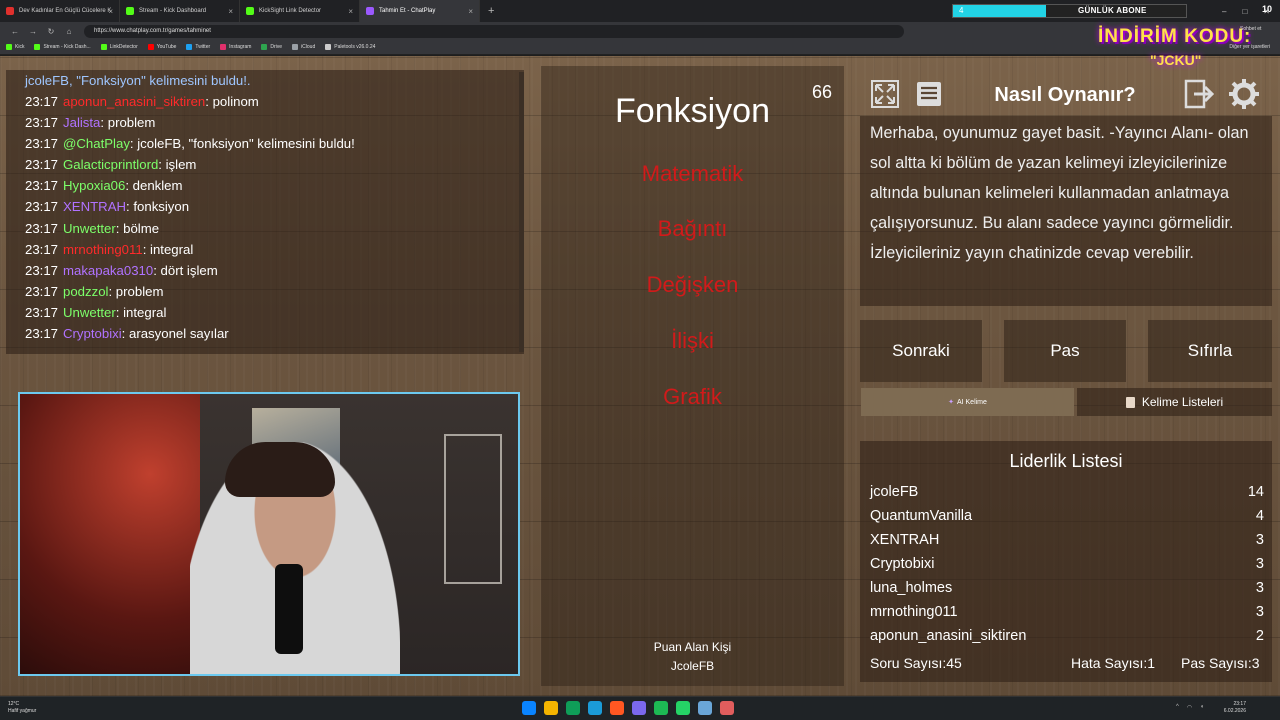  Describe the element at coordinates (235, 47) in the screenshot. I see `bookmark-instagram: Instagram` at that location.